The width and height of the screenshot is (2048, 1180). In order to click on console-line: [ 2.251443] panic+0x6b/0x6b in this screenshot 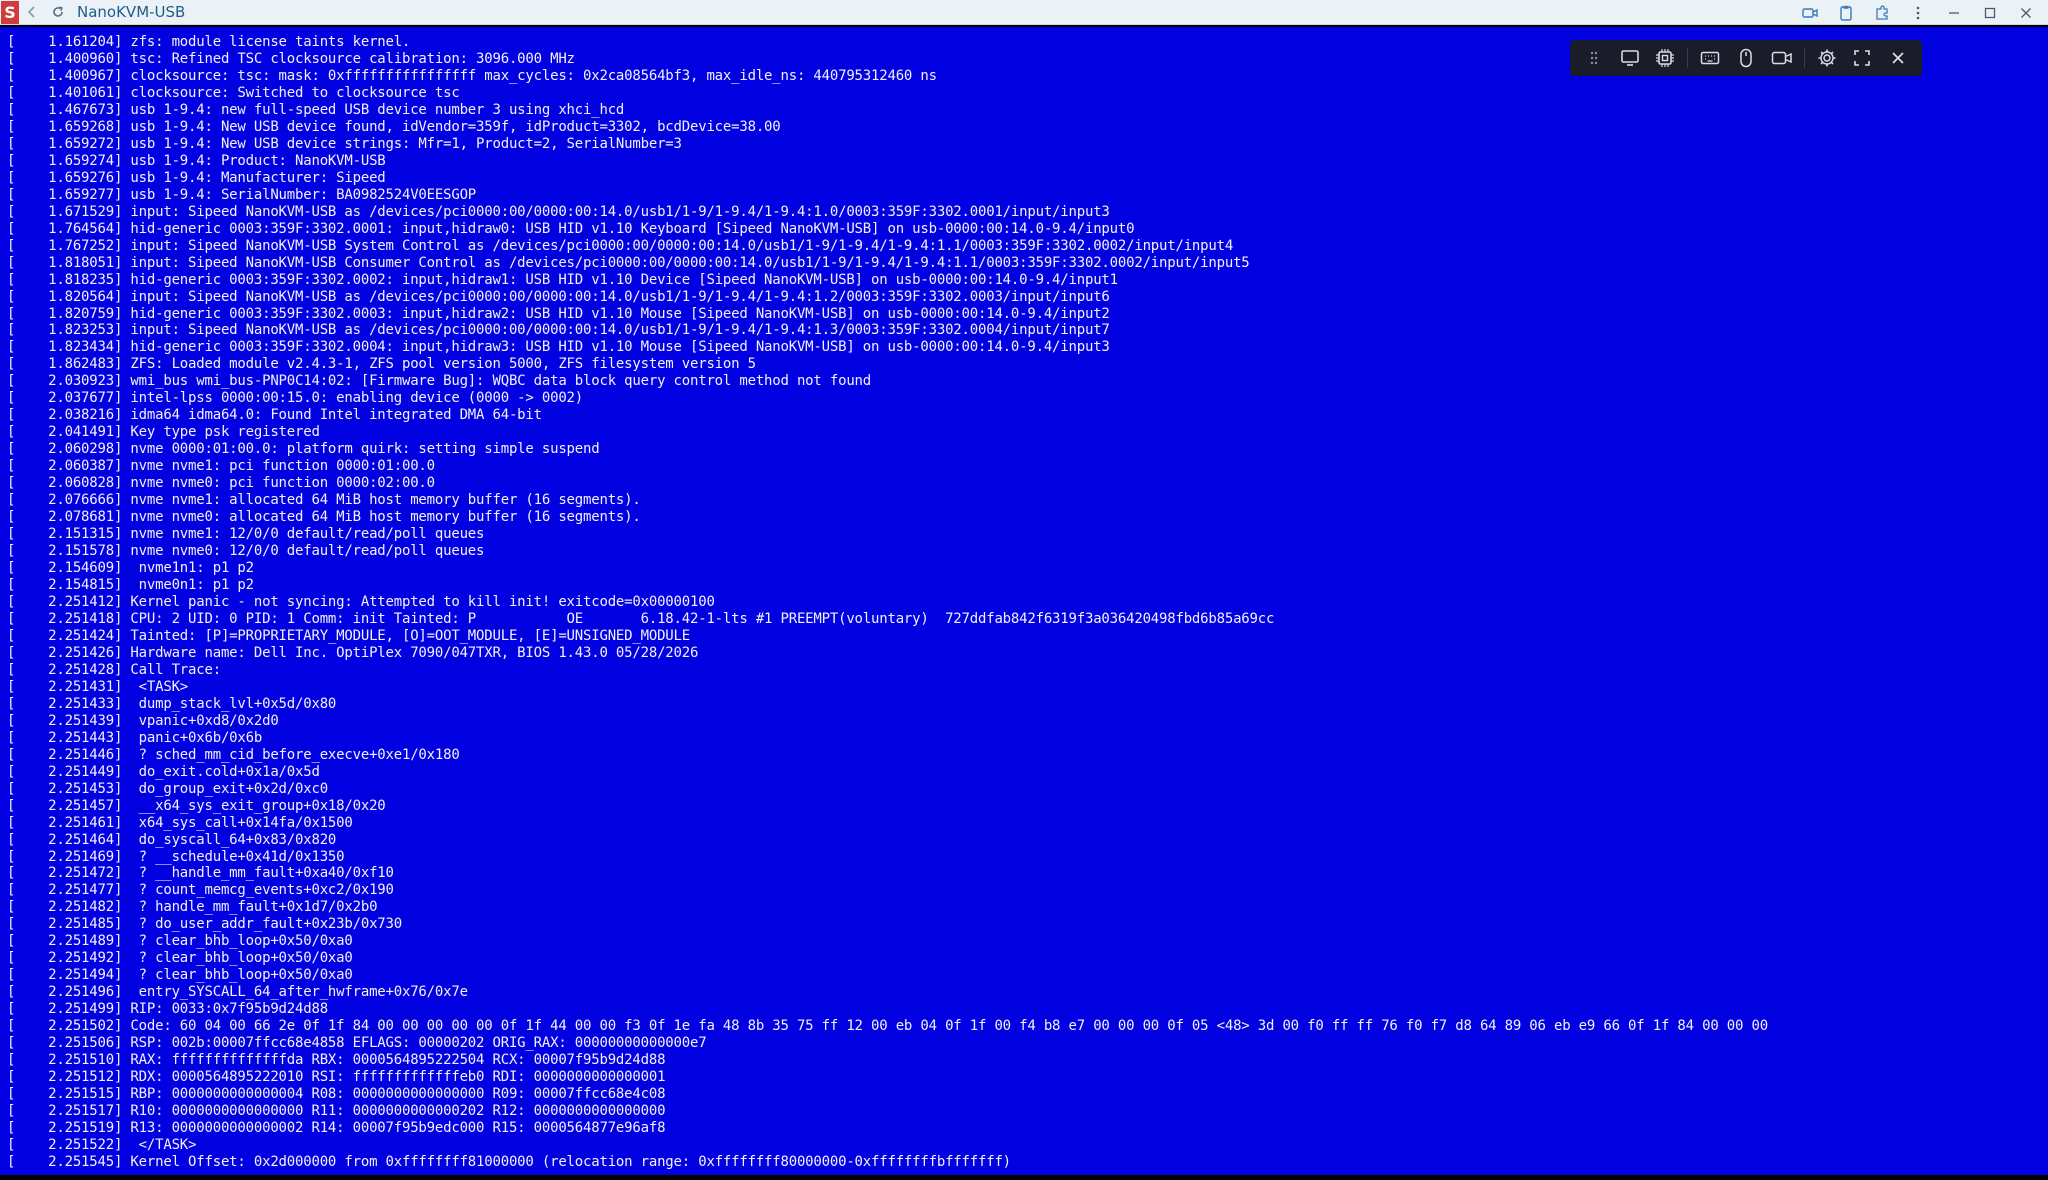, I will do `click(135, 737)`.